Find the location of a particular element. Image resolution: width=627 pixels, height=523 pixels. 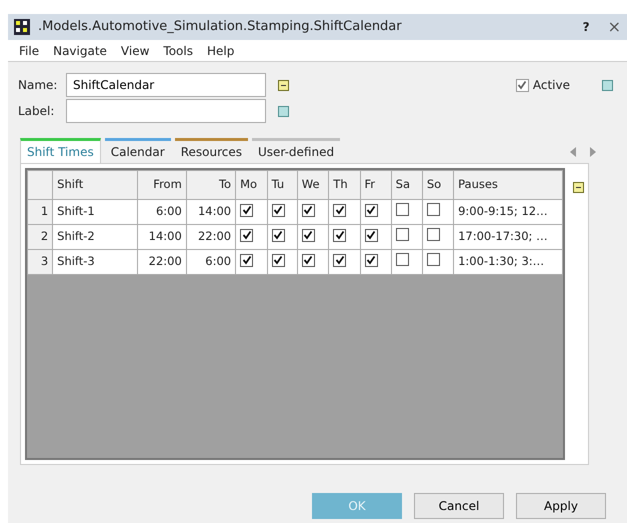

menu-item: File is located at coordinates (29, 51).